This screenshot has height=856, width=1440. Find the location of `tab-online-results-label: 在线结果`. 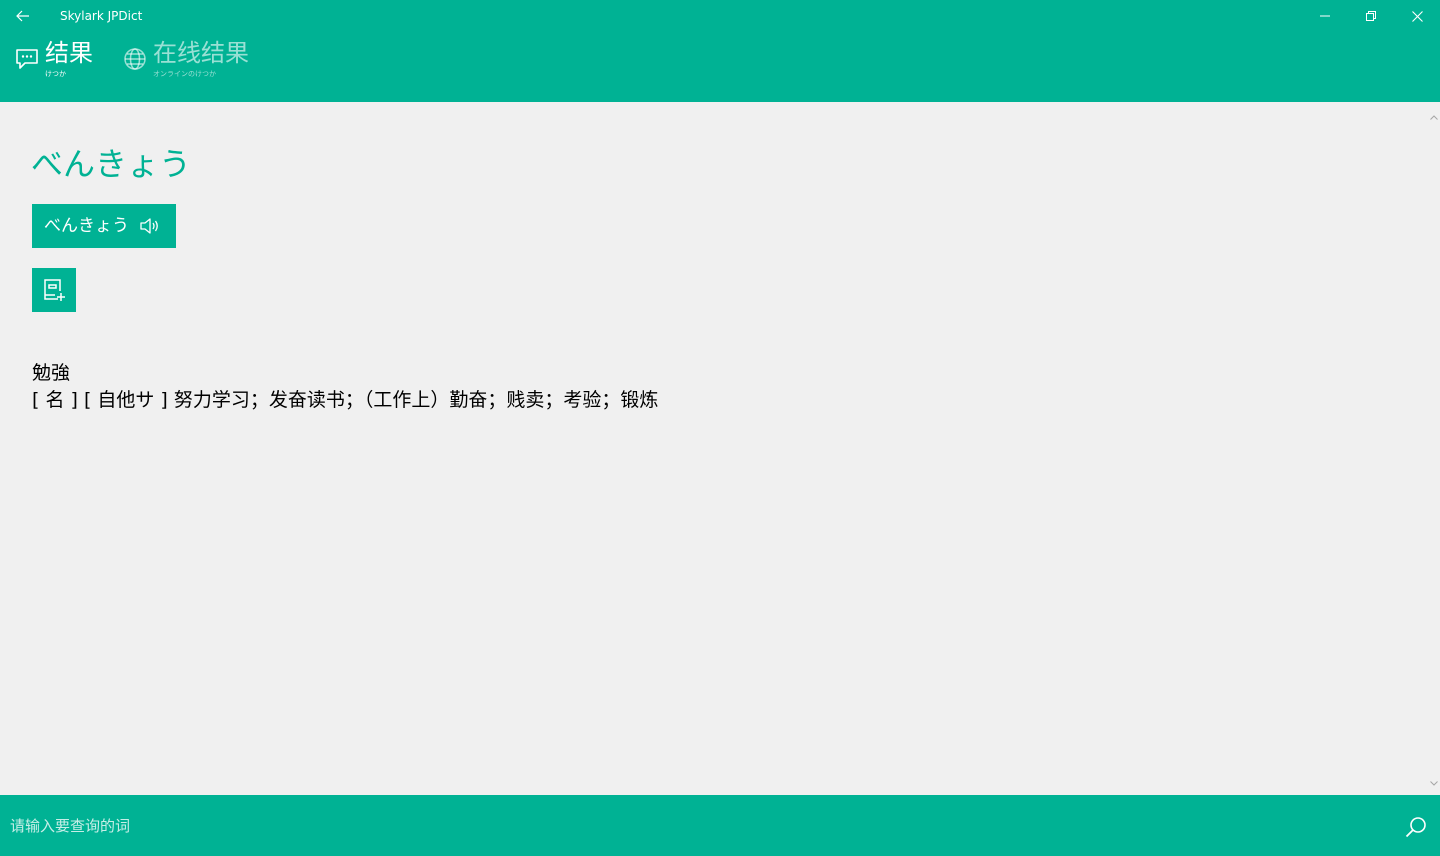

tab-online-results-label: 在线结果 is located at coordinates (201, 53).